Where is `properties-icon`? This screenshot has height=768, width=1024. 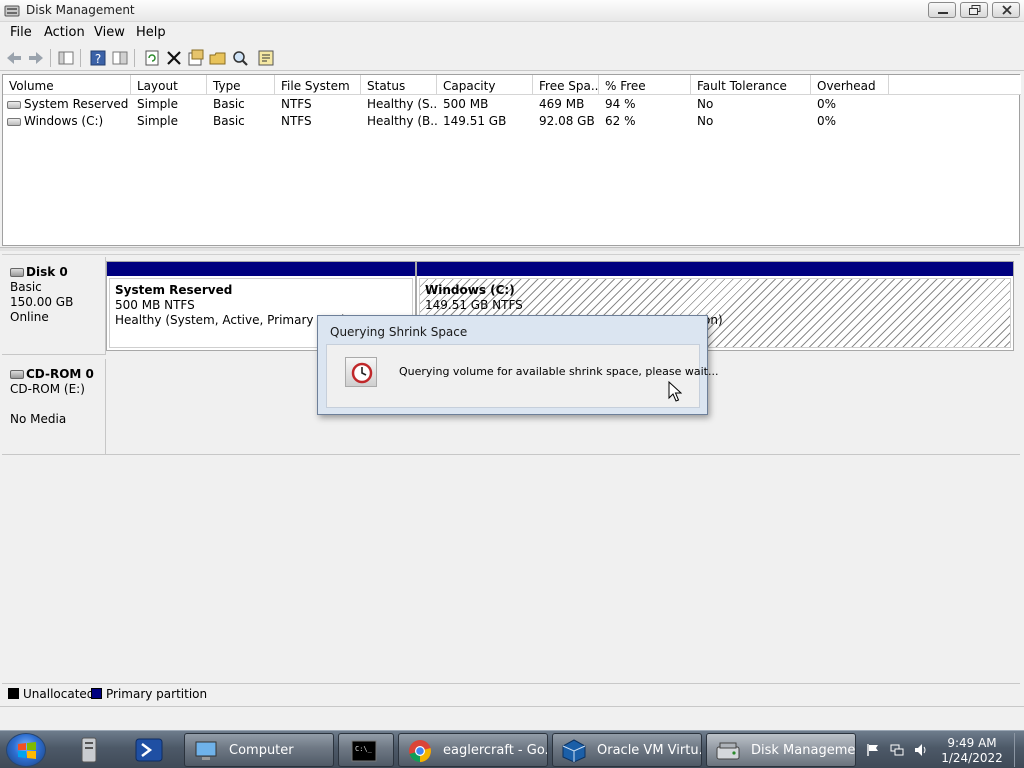
properties-icon is located at coordinates (196, 58).